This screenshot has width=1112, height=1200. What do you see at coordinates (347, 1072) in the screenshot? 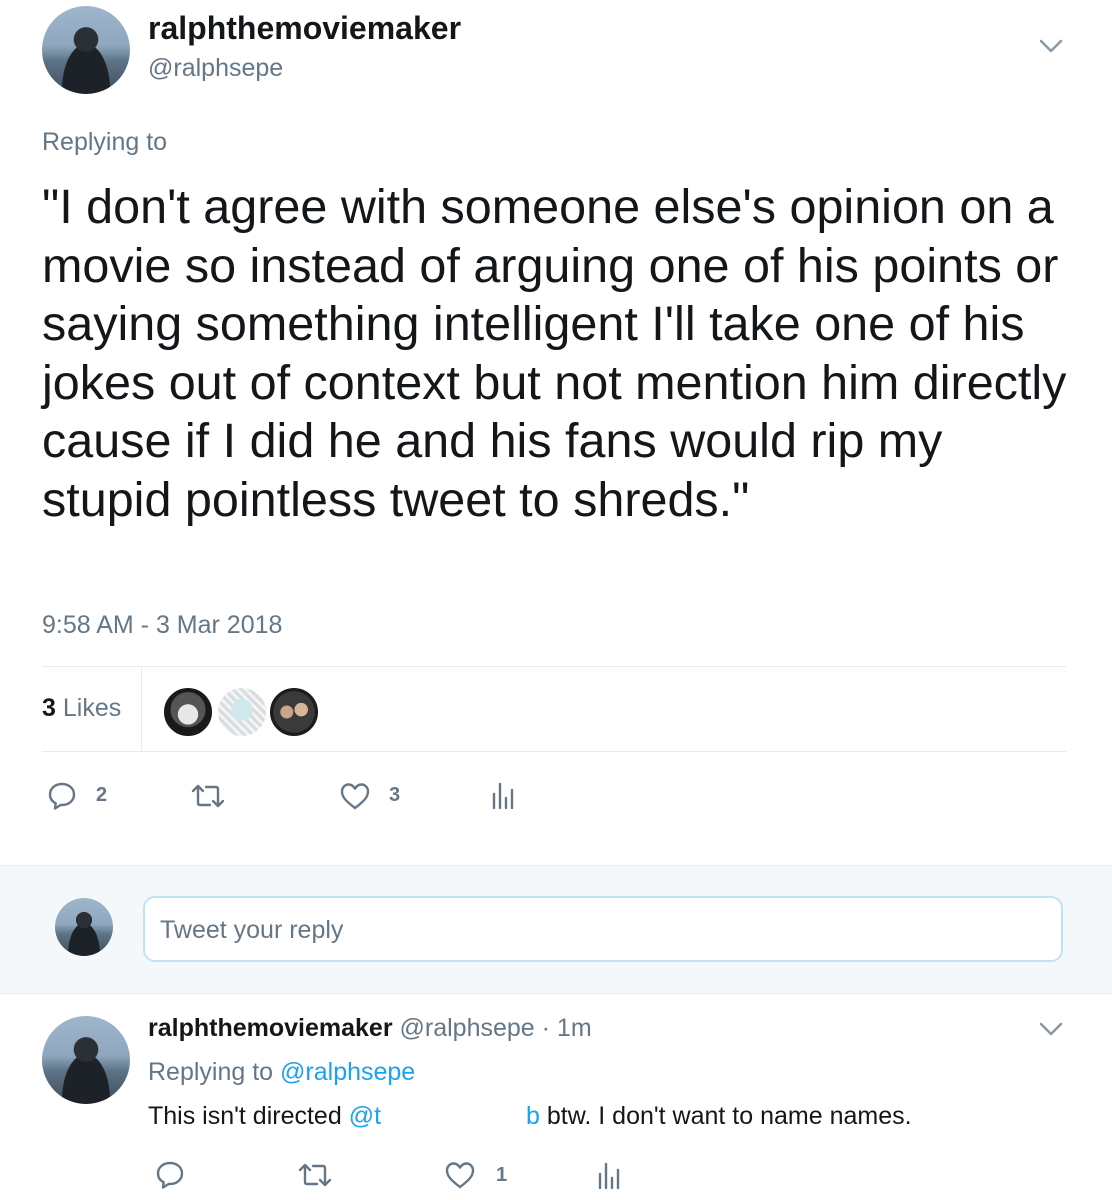
I see `reply-replying-handle: @ralphsepe` at bounding box center [347, 1072].